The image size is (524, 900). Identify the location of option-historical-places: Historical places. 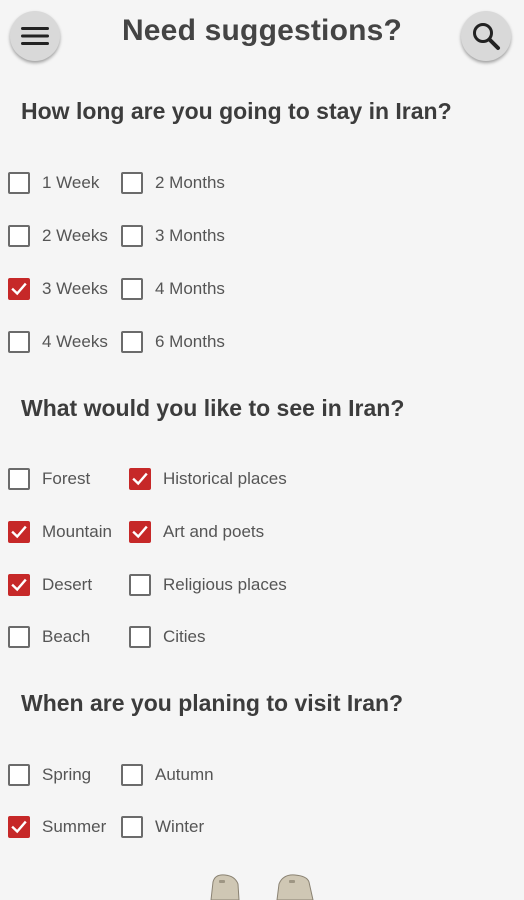
(208, 479).